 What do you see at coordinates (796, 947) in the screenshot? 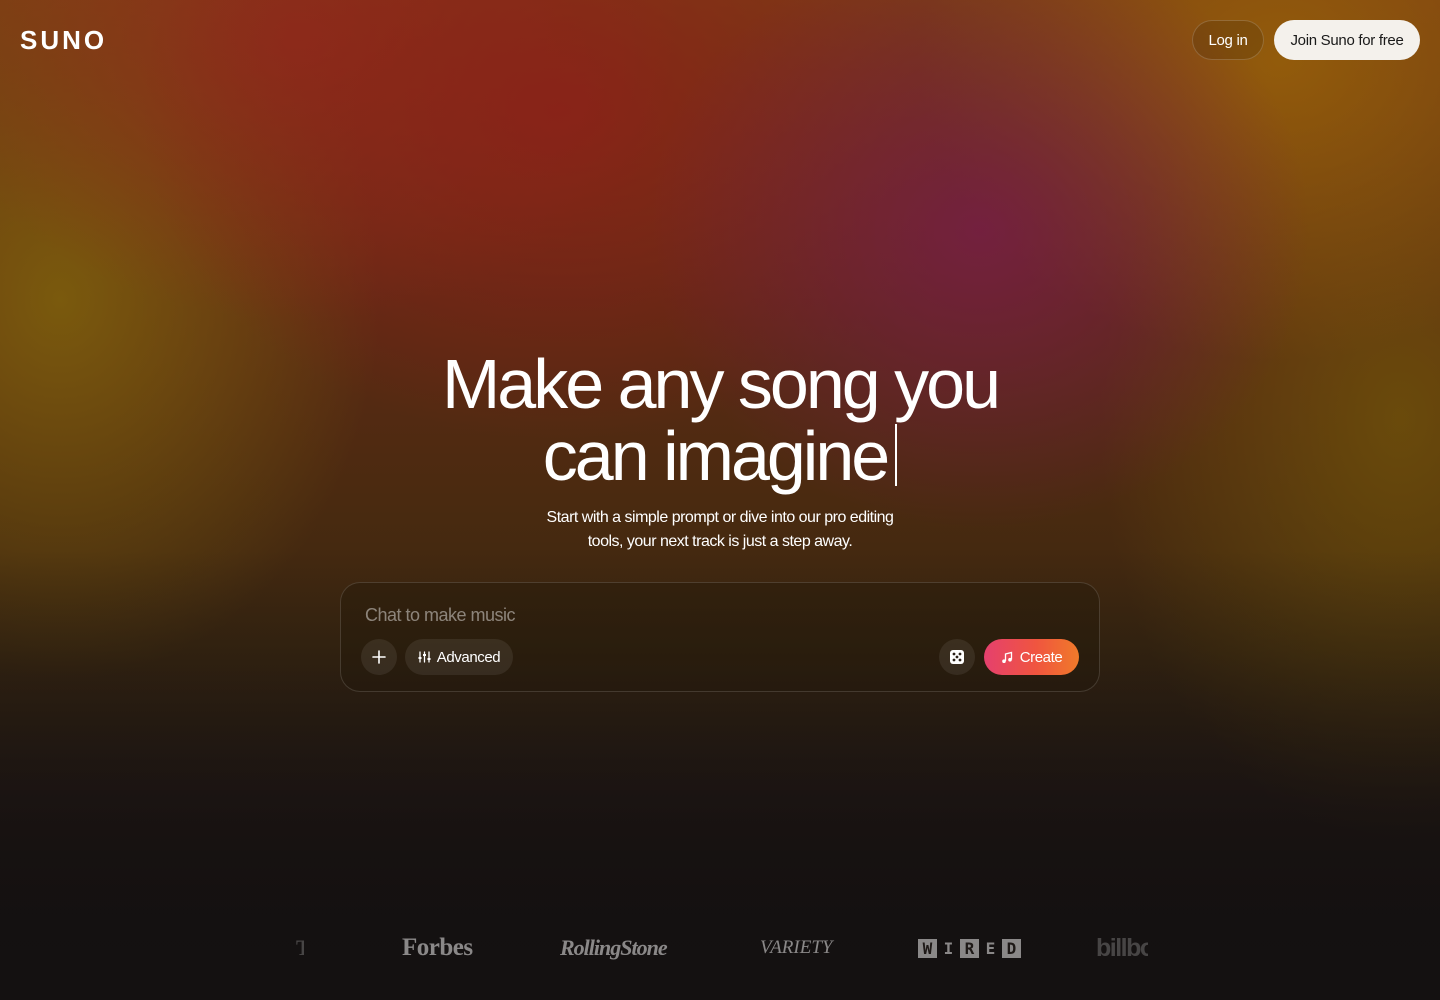
I see `press-logo-variety: VARIETY` at bounding box center [796, 947].